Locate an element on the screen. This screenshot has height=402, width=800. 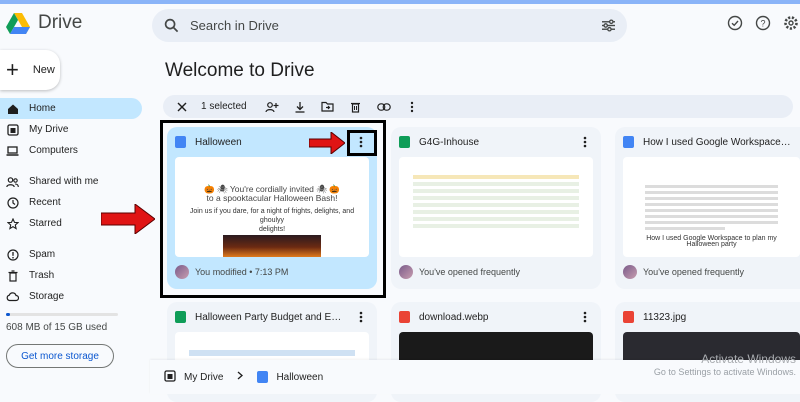
get-more-storage-button: Get more storage is located at coordinates (60, 356).